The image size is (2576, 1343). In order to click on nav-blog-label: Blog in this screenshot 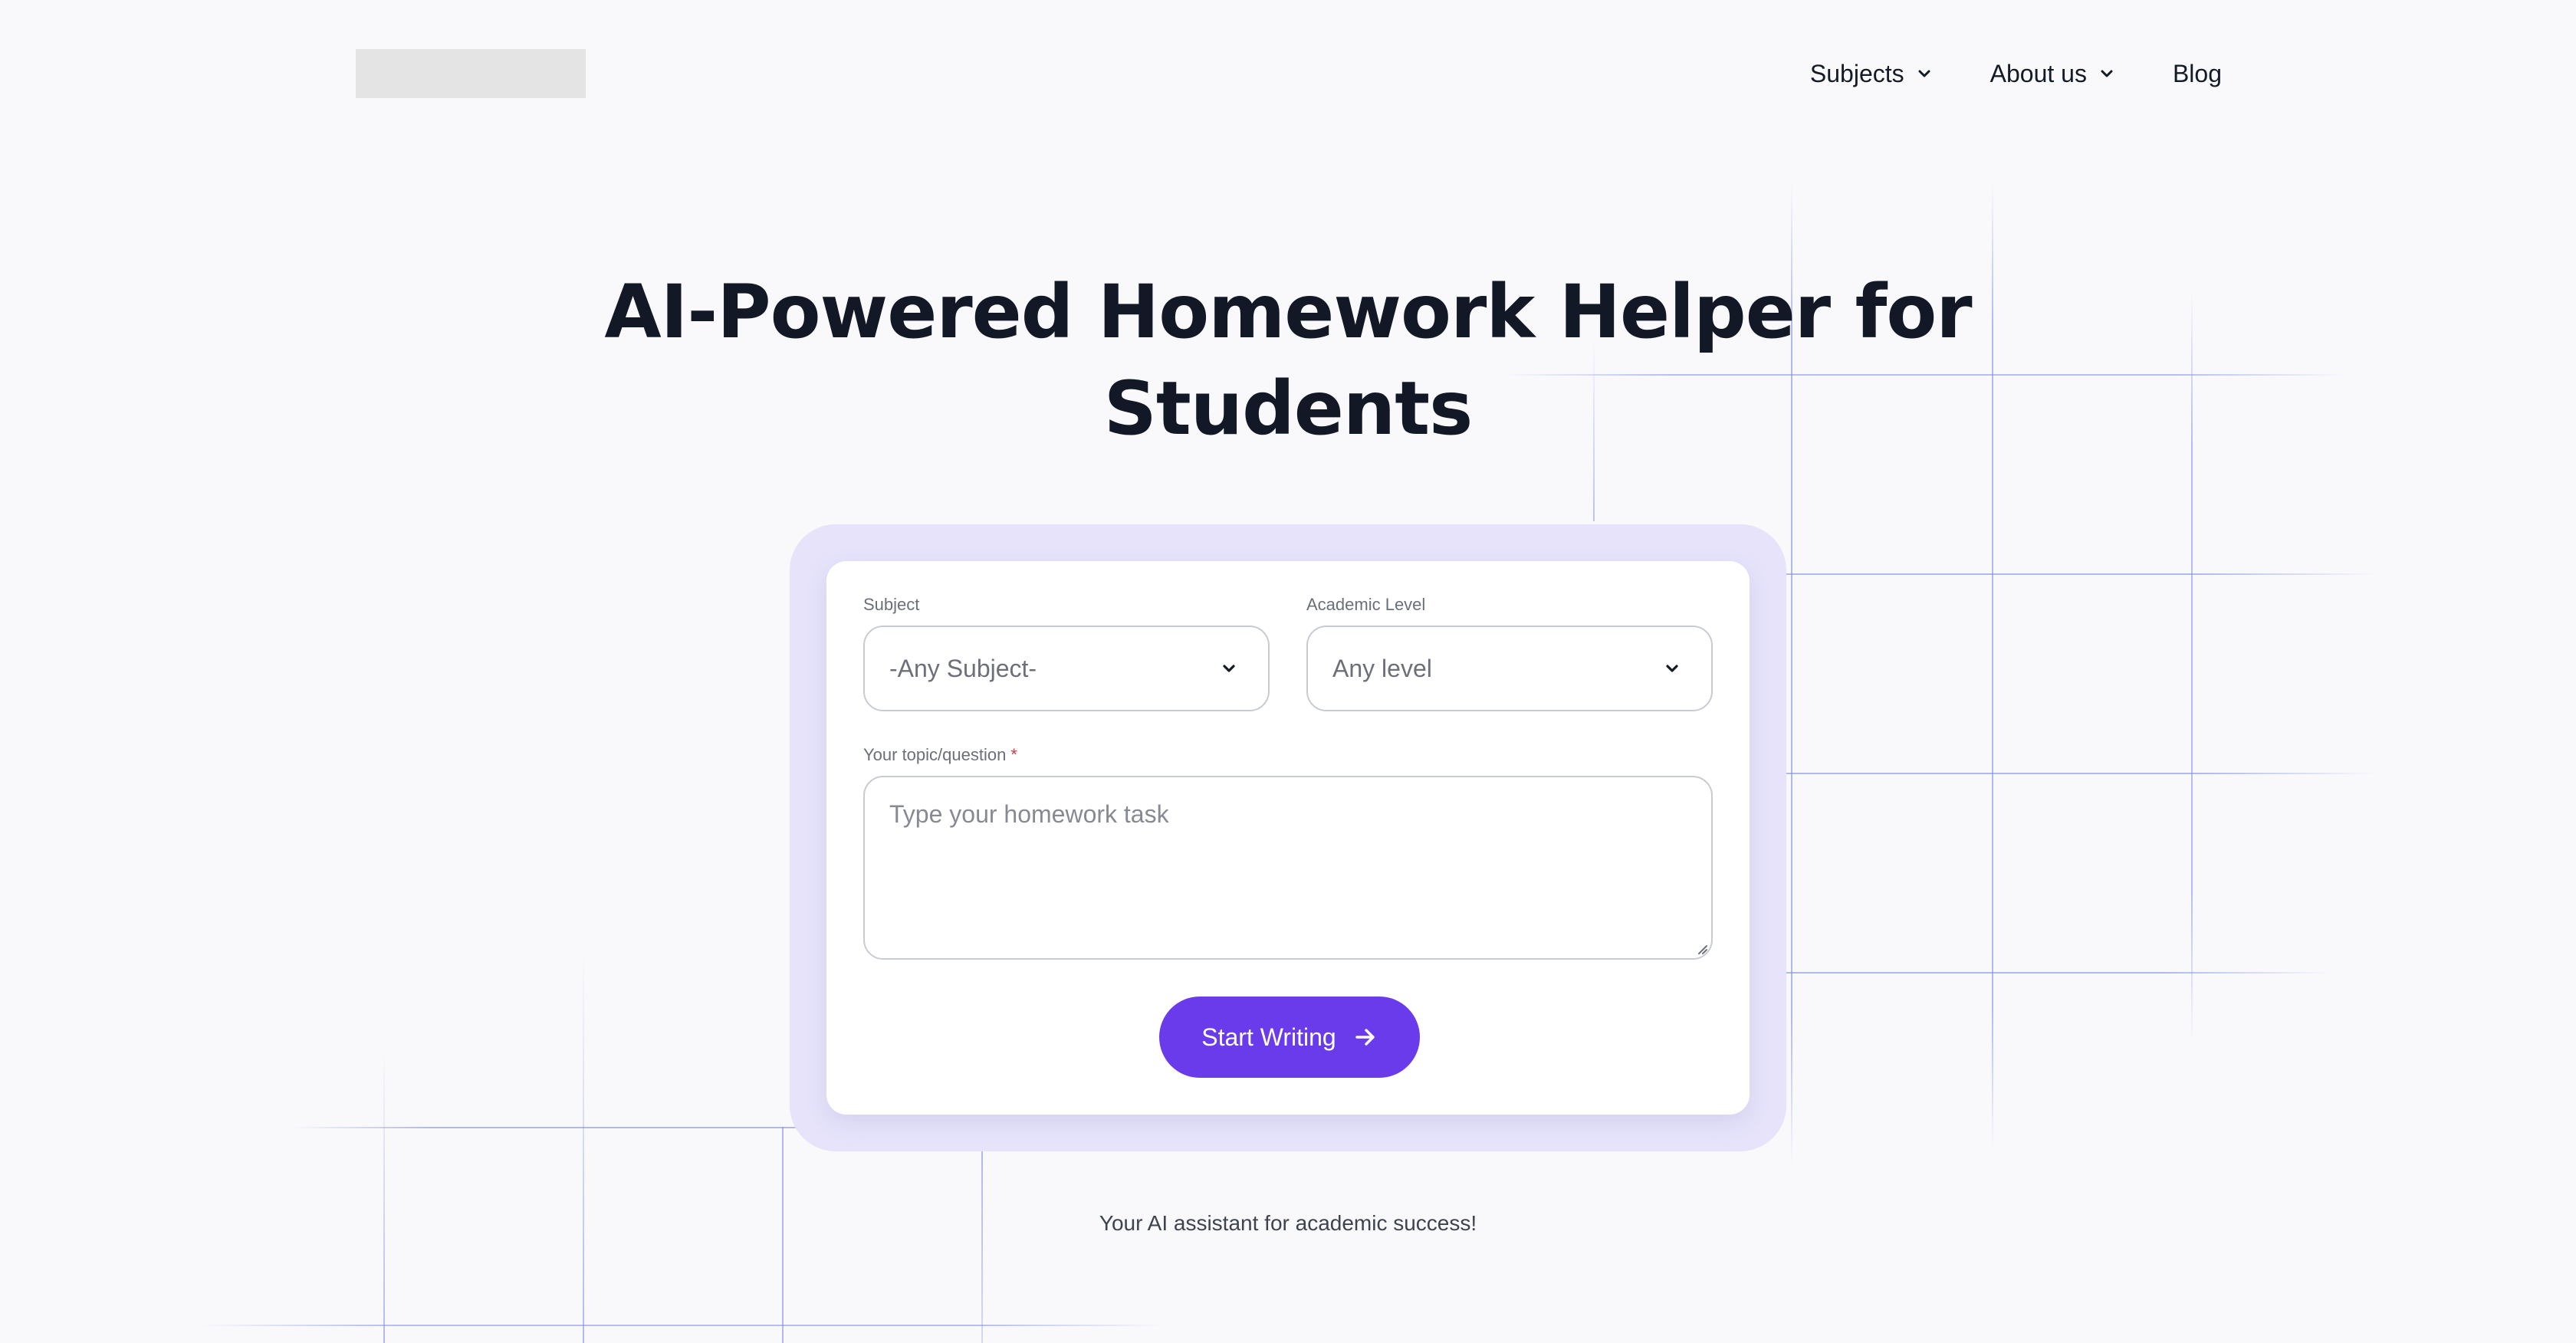, I will do `click(2197, 73)`.